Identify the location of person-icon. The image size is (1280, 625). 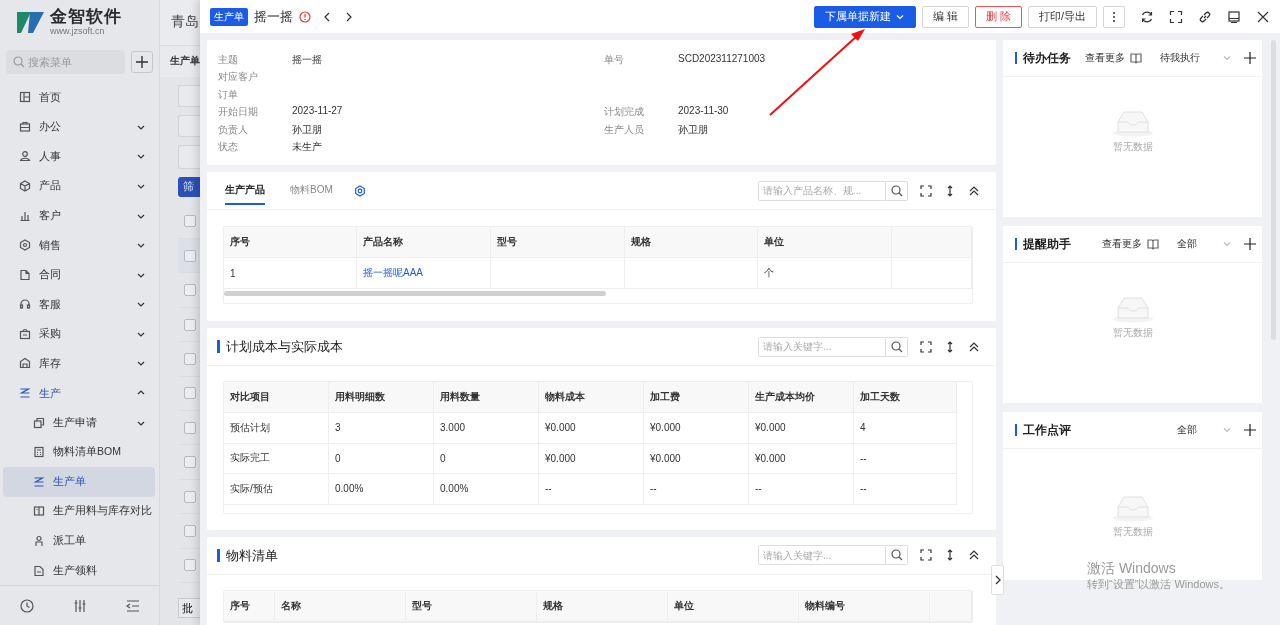
(39, 541).